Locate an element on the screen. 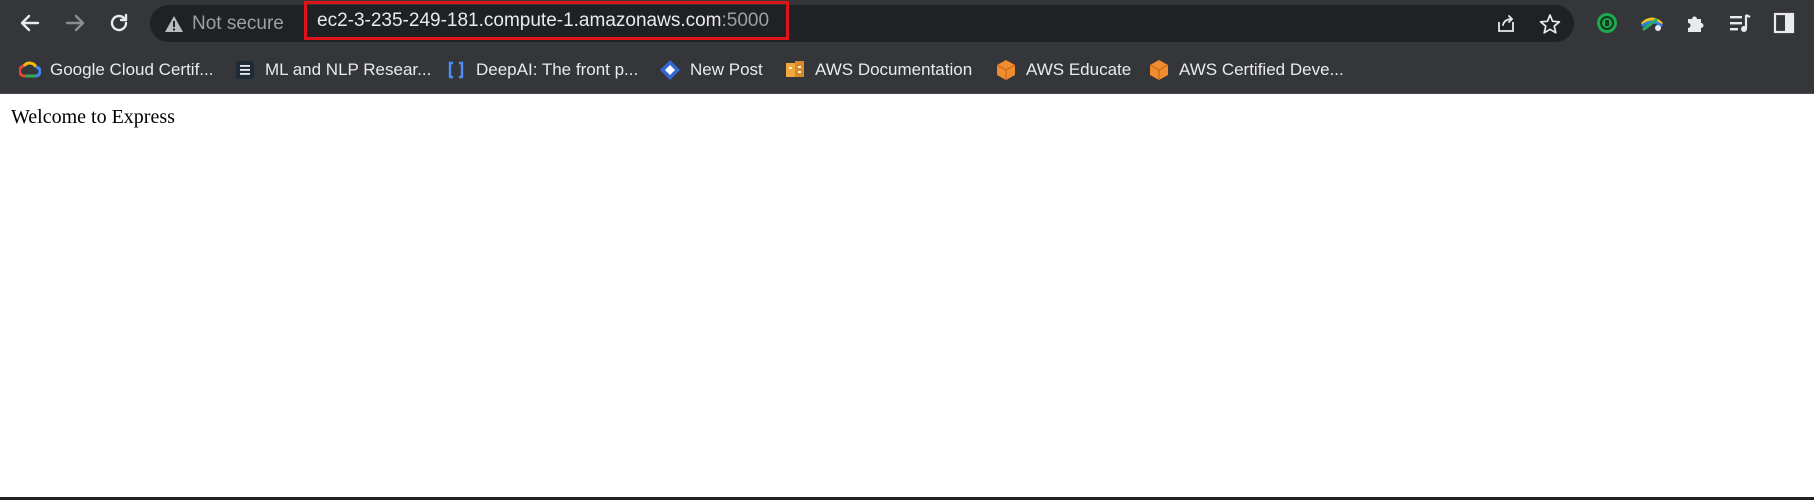  bookmark-label: New Post is located at coordinates (726, 69).